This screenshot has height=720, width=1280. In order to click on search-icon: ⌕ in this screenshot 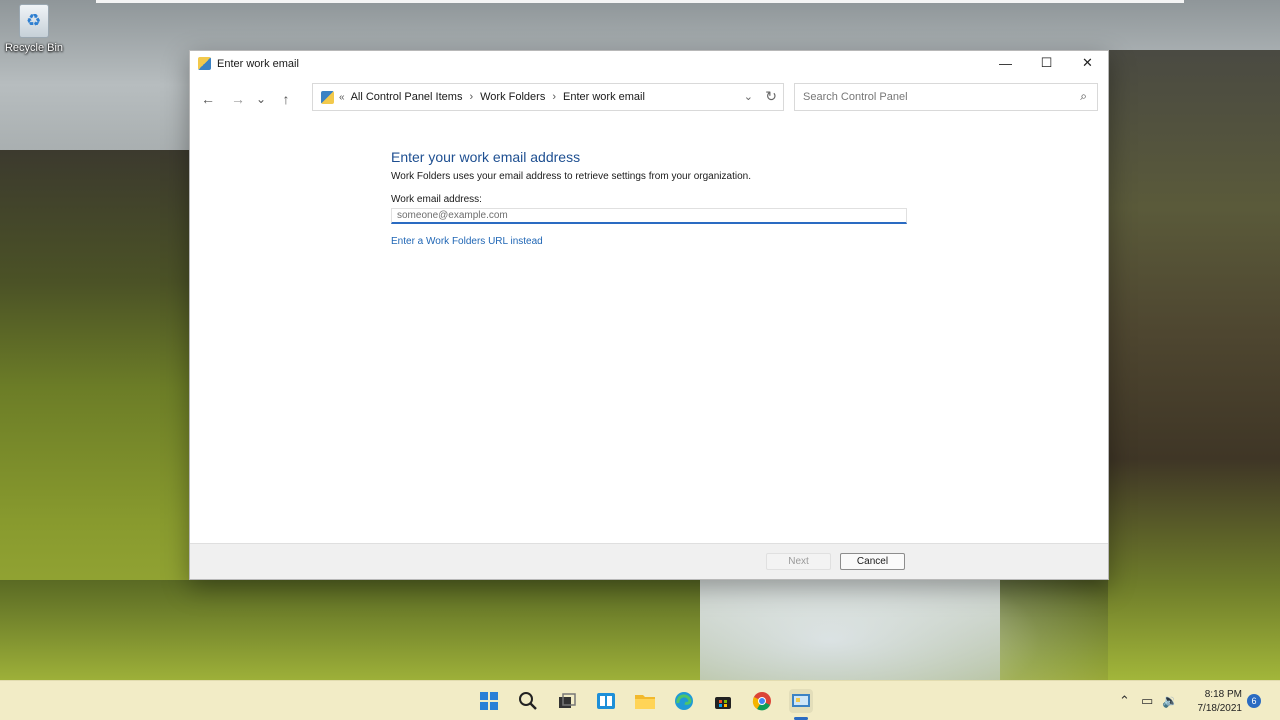, I will do `click(1083, 96)`.